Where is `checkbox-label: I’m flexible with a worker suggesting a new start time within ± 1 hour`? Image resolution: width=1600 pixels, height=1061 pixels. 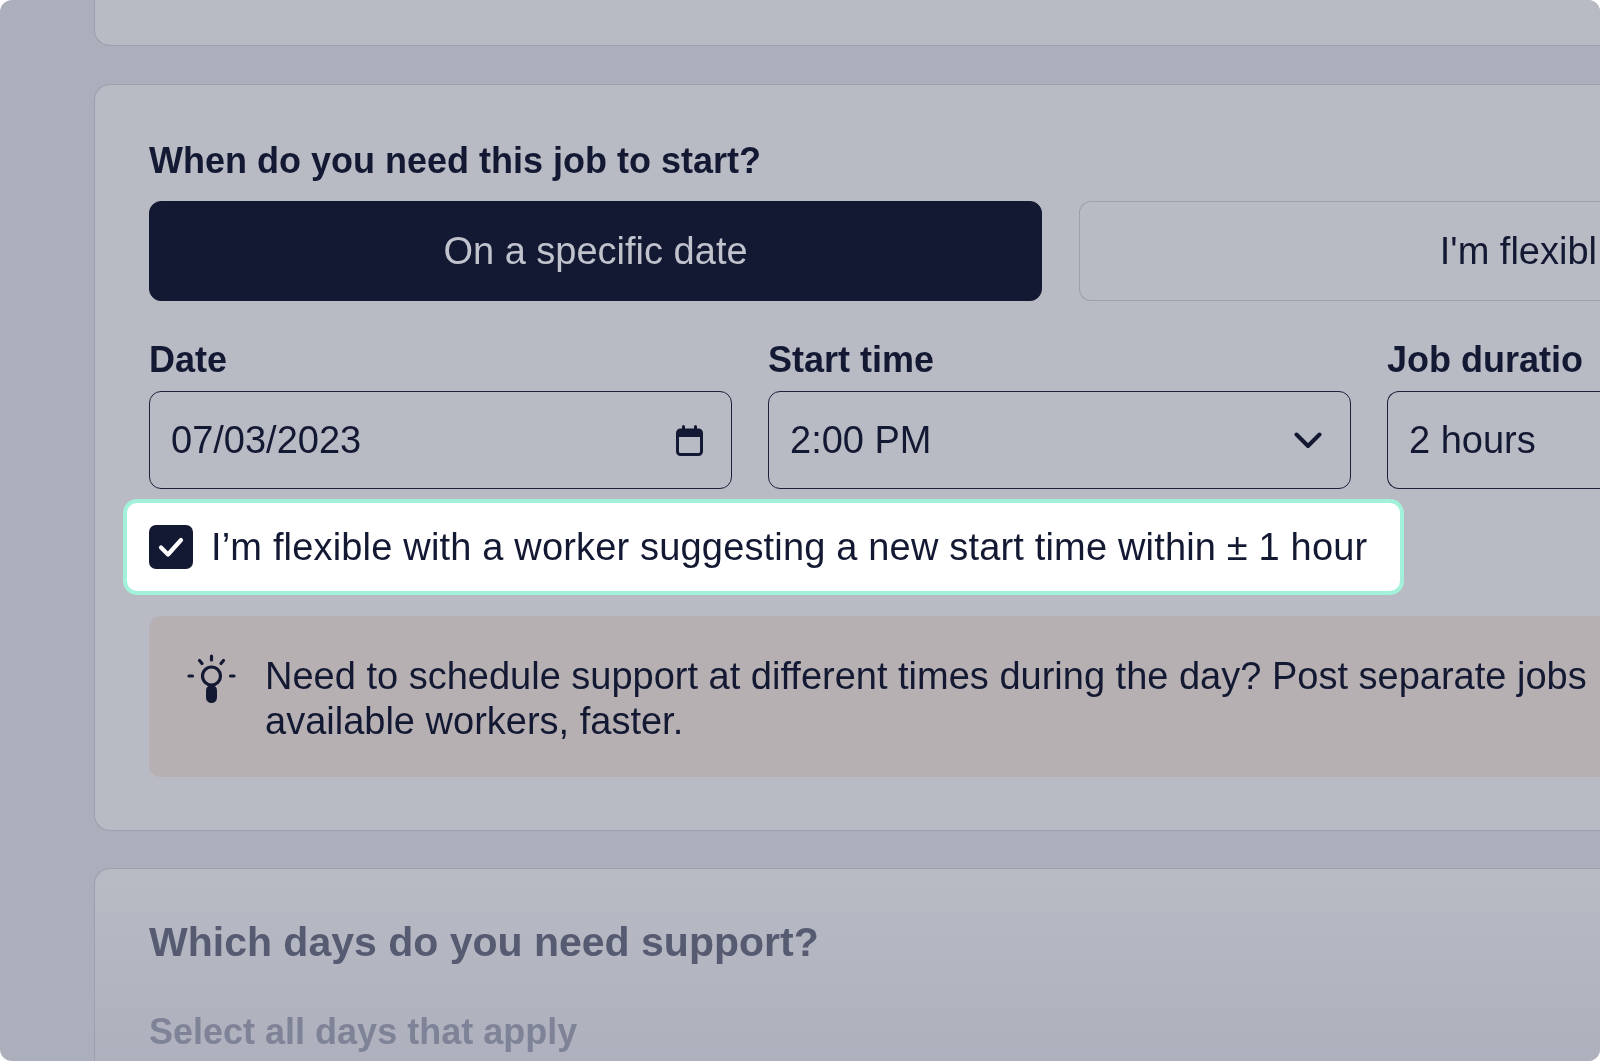 checkbox-label: I’m flexible with a worker suggesting a new start time within ± 1 hour is located at coordinates (789, 547).